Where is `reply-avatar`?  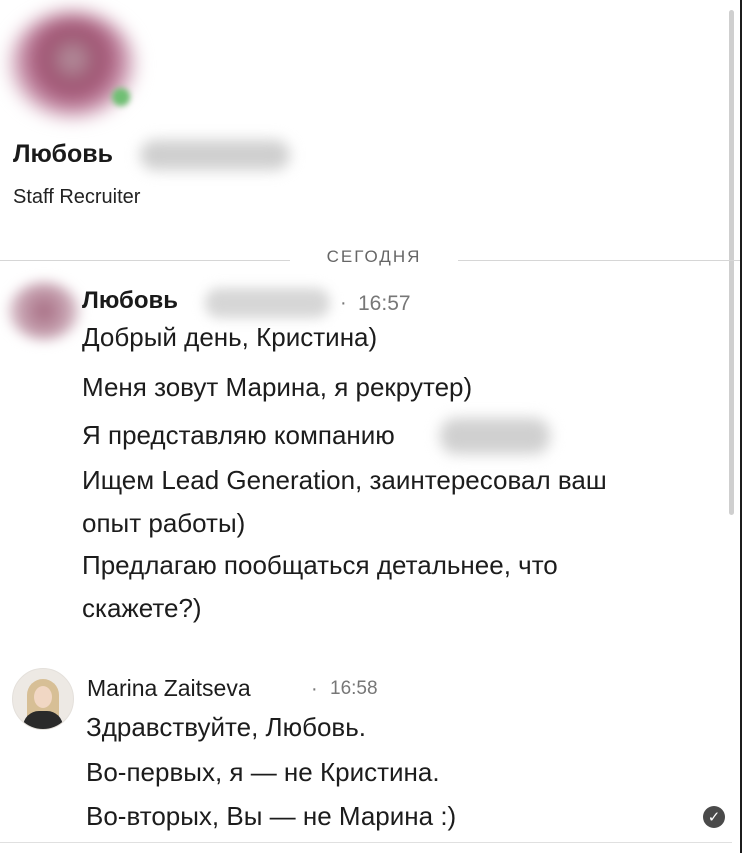
reply-avatar is located at coordinates (43, 699).